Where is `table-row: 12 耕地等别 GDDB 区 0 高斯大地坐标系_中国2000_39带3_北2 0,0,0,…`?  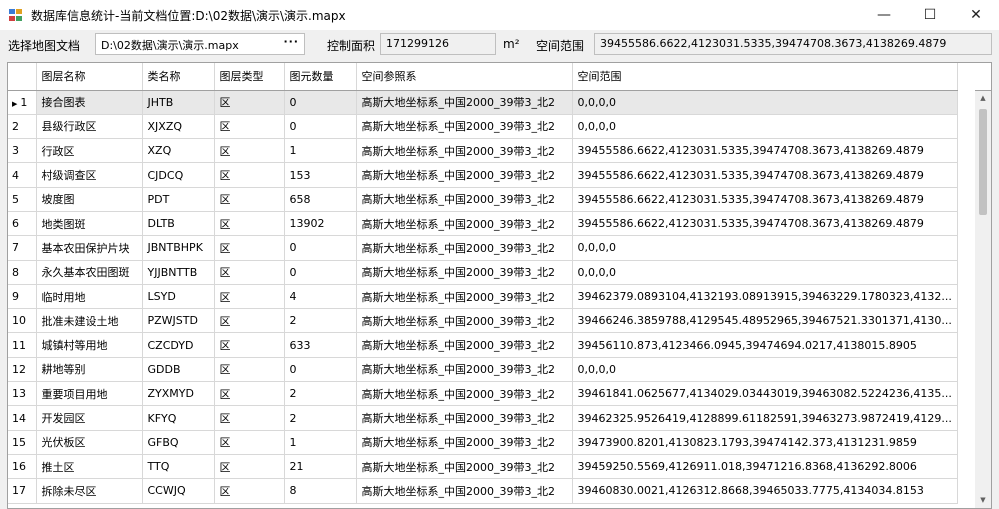 table-row: 12 耕地等别 GDDB 区 0 高斯大地坐标系_中国2000_39带3_北2 0,0,0,… is located at coordinates (483, 370).